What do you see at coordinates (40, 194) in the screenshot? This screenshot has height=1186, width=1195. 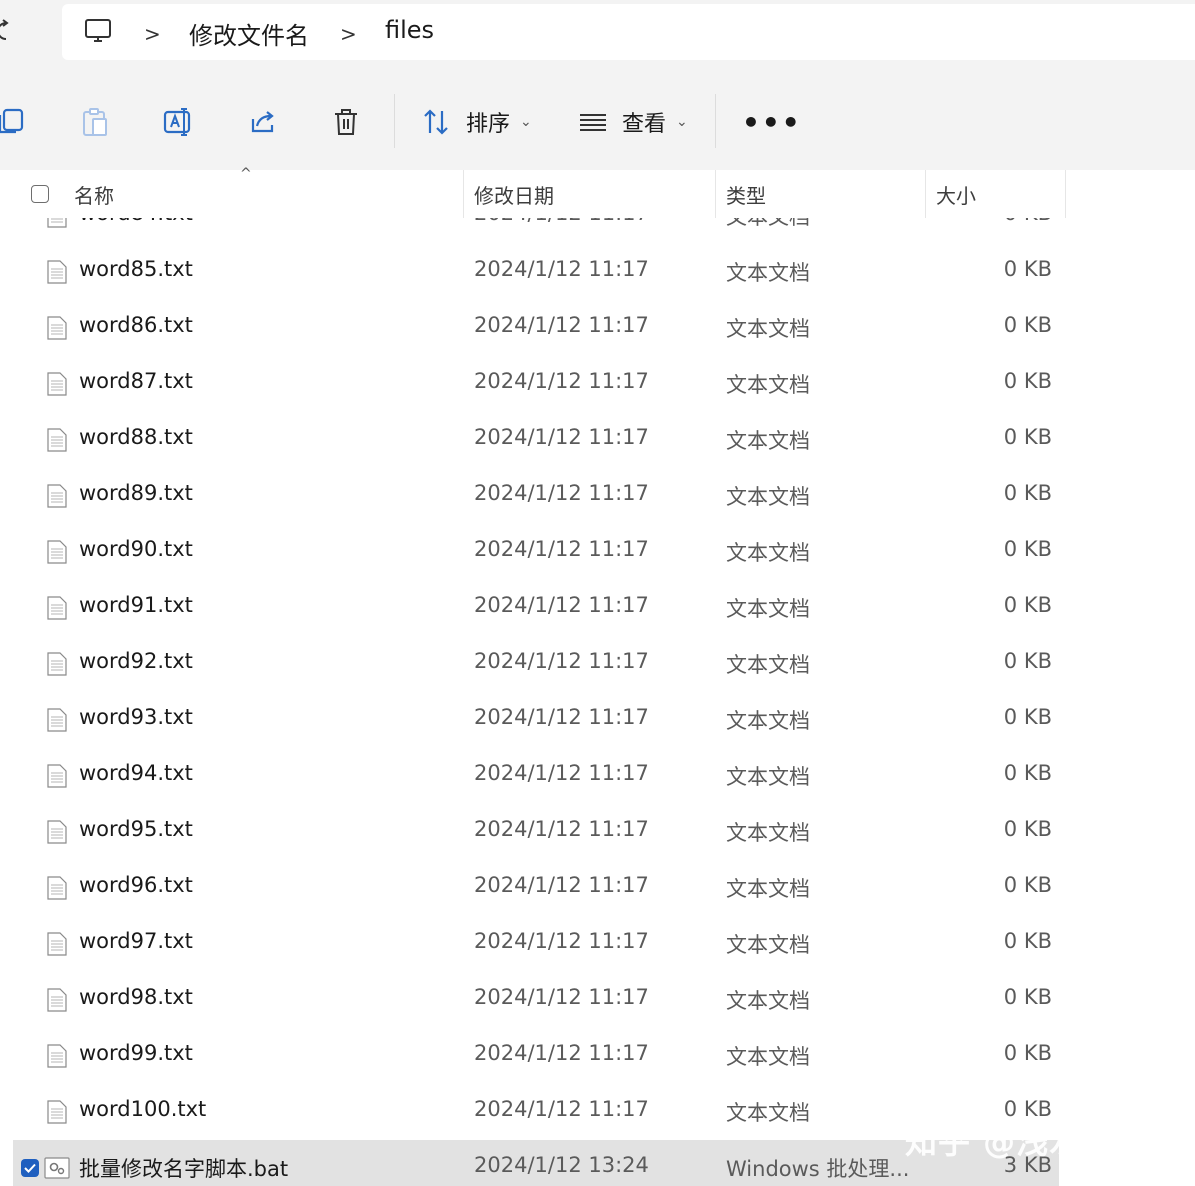 I see `select-all-checkbox` at bounding box center [40, 194].